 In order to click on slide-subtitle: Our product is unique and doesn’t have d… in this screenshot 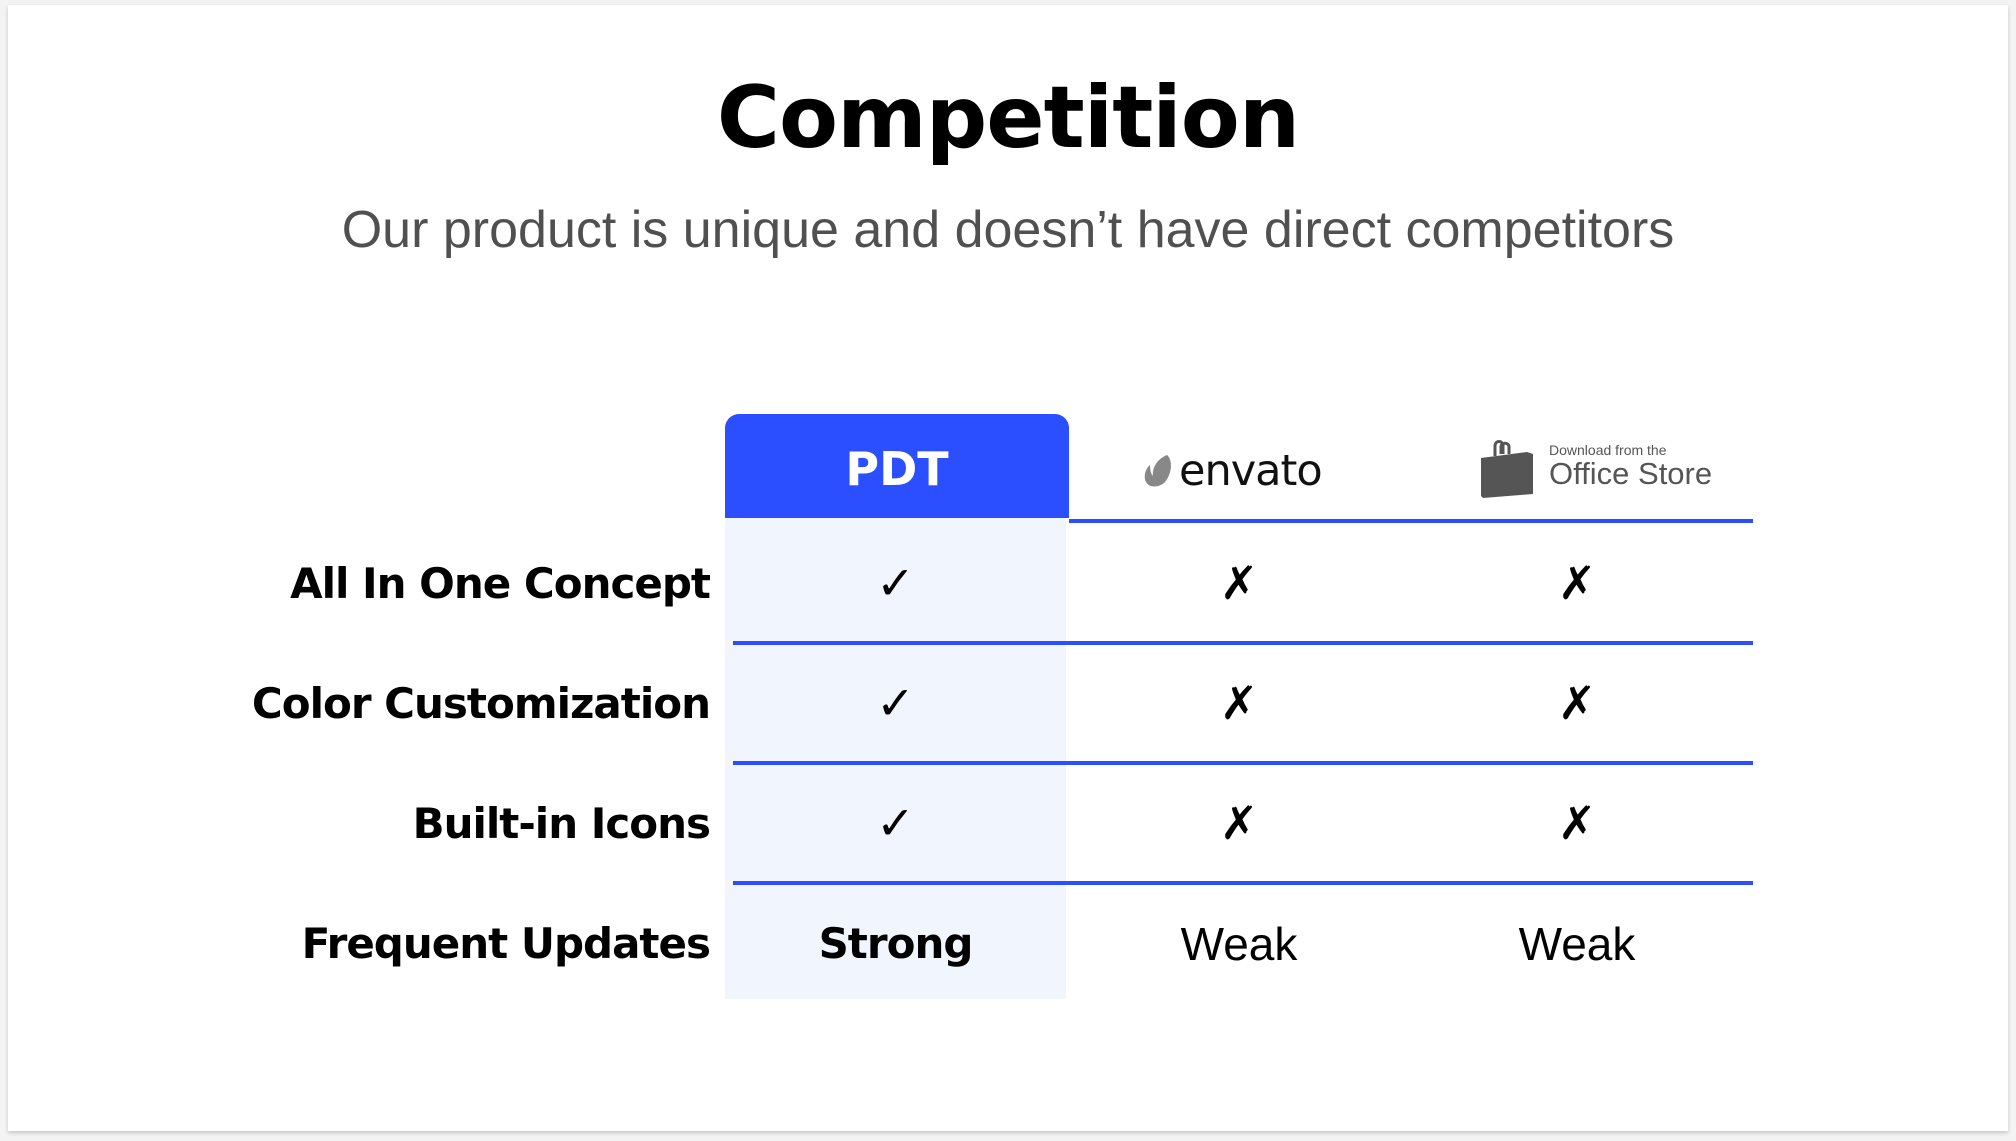, I will do `click(1008, 230)`.